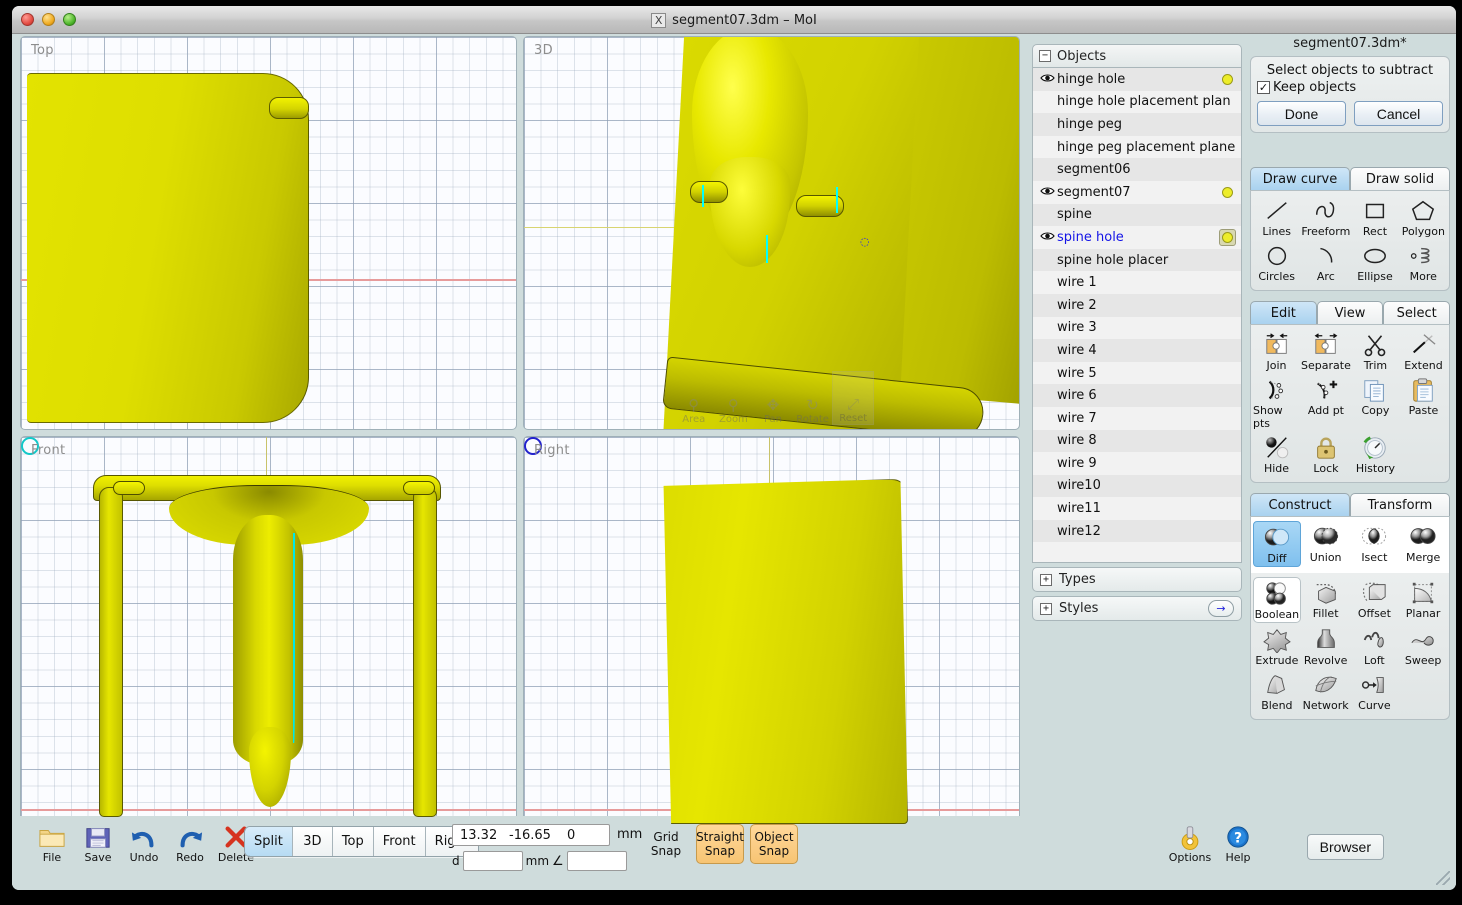 This screenshot has width=1462, height=905. What do you see at coordinates (1276, 402) in the screenshot?
I see `tool-show-pts: Show pts` at bounding box center [1276, 402].